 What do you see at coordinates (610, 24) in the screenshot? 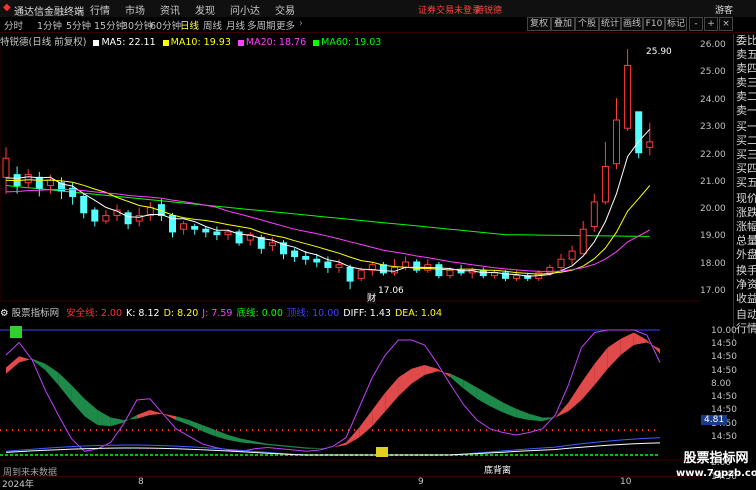
I see `tongji-button: 统计` at bounding box center [610, 24].